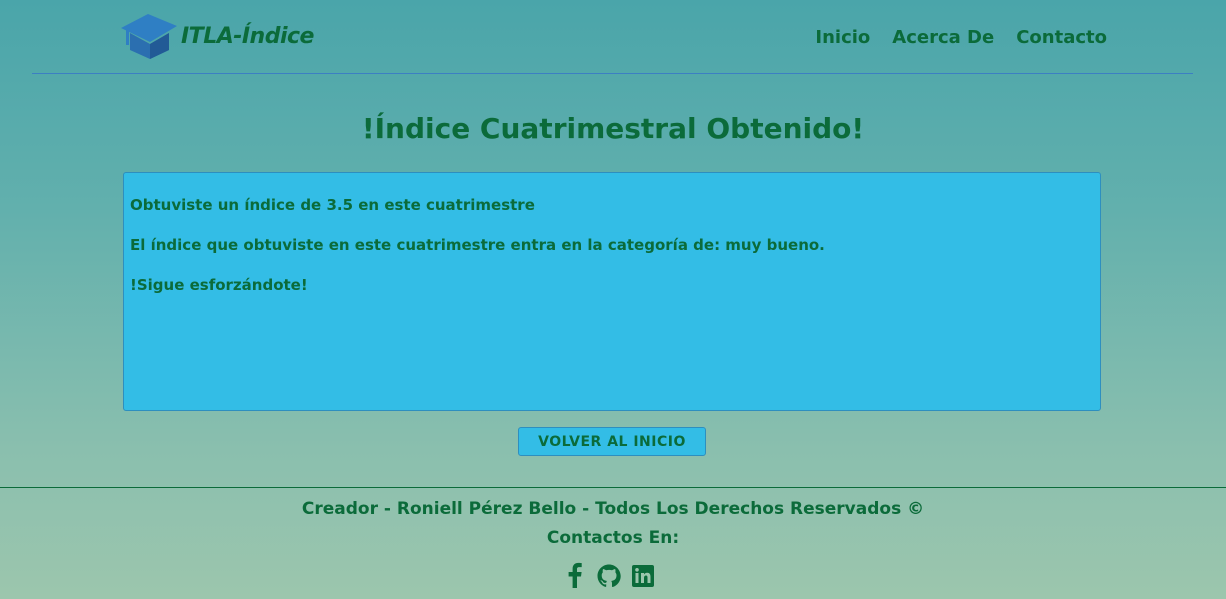 This screenshot has width=1226, height=599. Describe the element at coordinates (575, 575) in the screenshot. I see `facebook-icon` at that location.